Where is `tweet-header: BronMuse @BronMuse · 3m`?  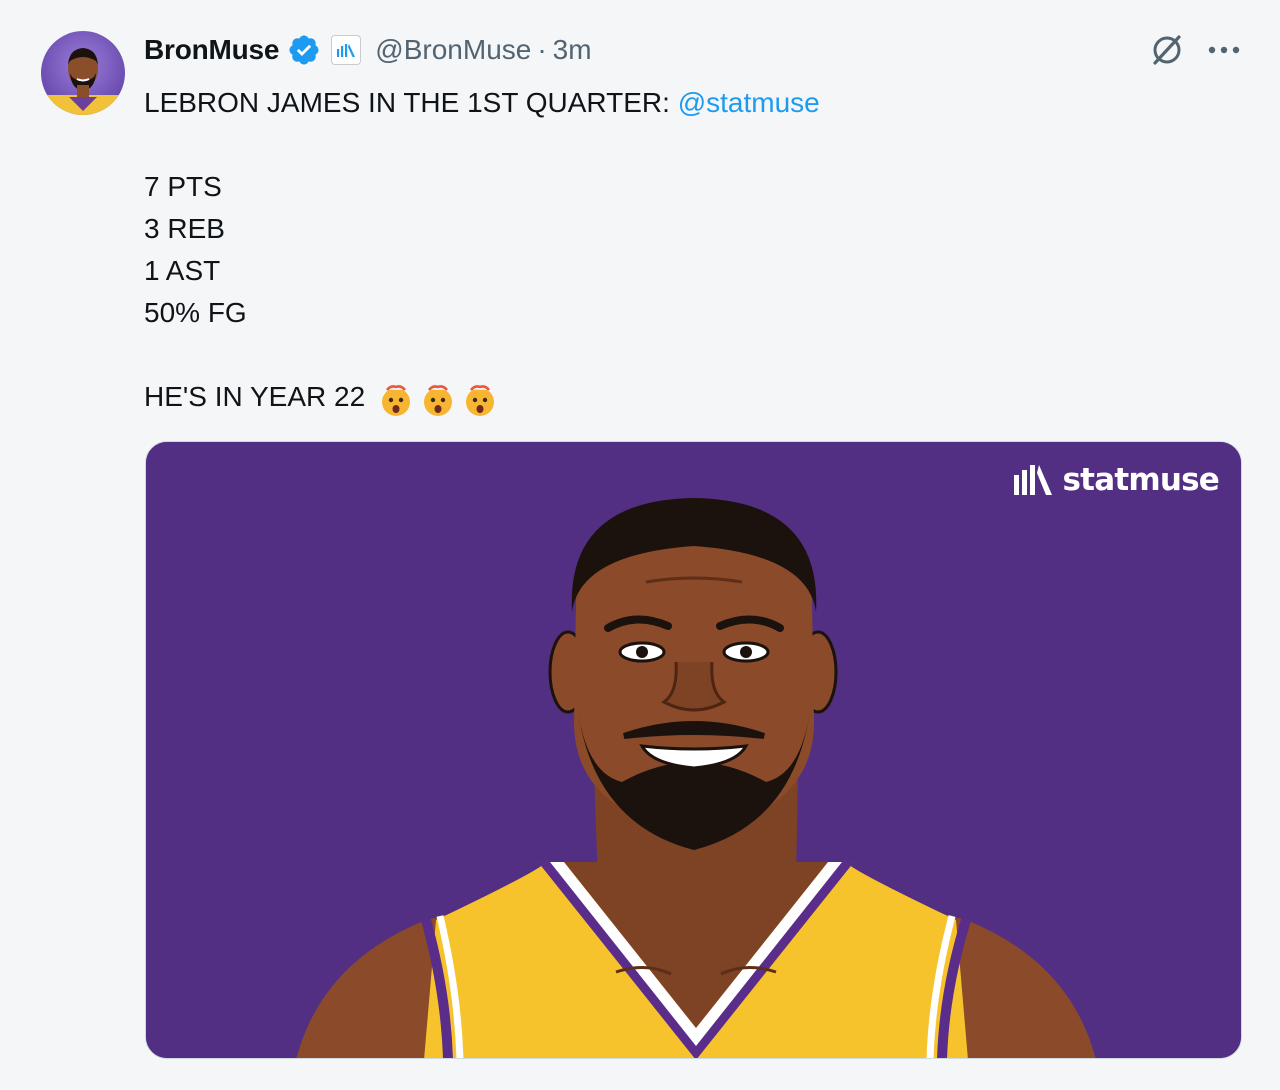
tweet-header: BronMuse @BronMuse · 3m is located at coordinates (368, 50).